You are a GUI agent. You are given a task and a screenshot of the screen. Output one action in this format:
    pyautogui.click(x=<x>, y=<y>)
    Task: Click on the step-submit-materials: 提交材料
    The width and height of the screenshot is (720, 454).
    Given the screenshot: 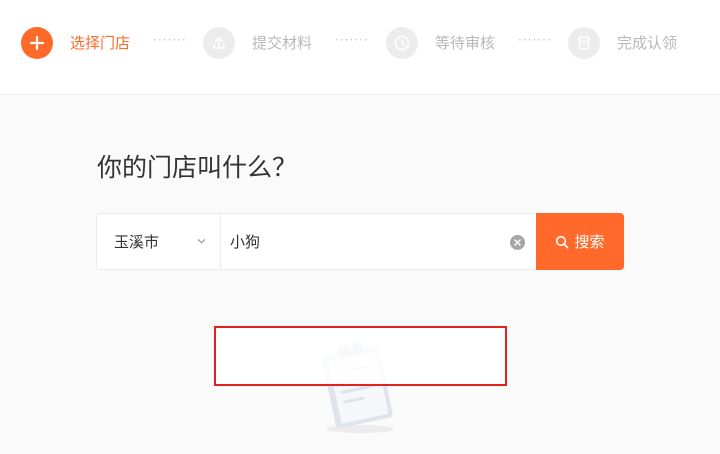 What is the action you would take?
    pyautogui.click(x=257, y=42)
    